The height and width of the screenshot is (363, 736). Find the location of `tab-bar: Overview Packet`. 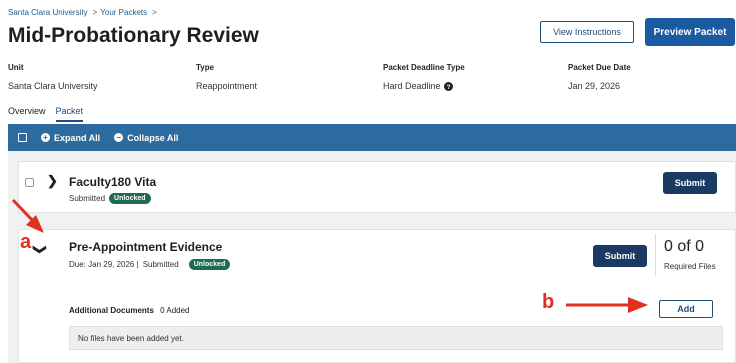

tab-bar: Overview Packet is located at coordinates (46, 114).